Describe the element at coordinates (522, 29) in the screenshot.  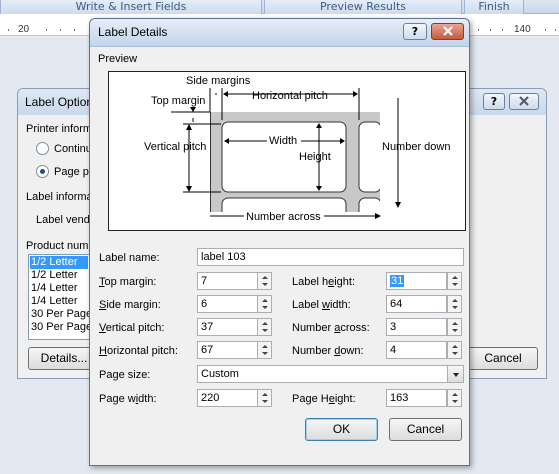
I see `ruler-number-right: 140` at that location.